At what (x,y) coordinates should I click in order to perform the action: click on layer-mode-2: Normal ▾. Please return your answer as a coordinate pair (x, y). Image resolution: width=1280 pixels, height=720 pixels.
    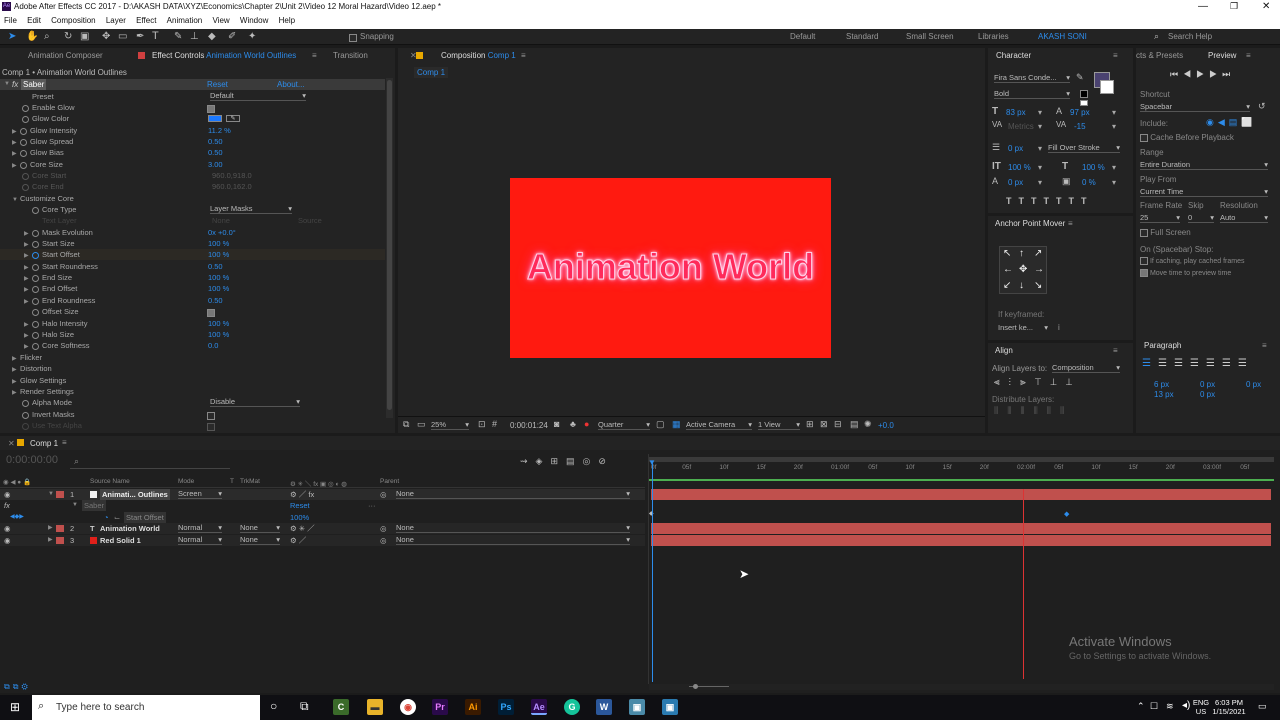
    Looking at the image, I should click on (200, 528).